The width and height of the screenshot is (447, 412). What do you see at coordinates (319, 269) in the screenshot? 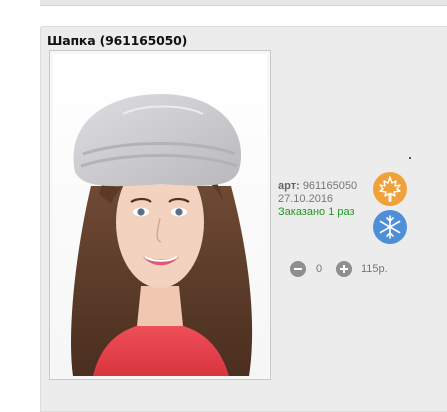
I see `quantity-value: 0` at bounding box center [319, 269].